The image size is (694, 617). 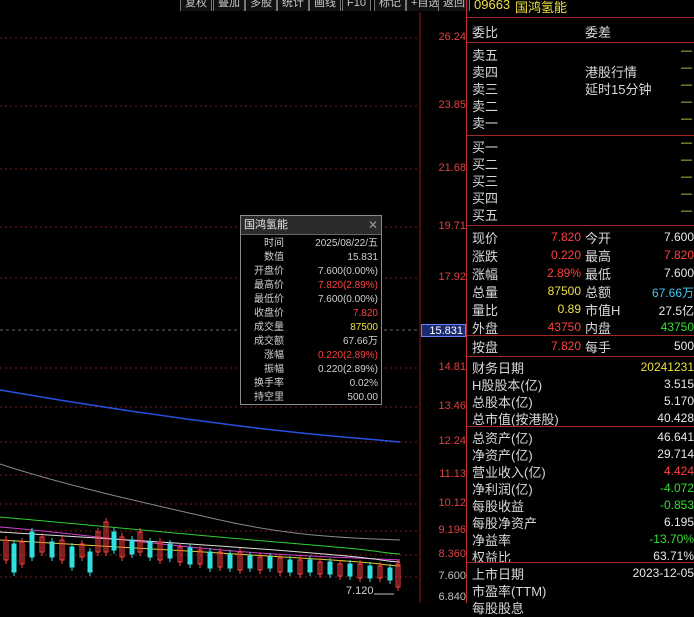 I want to click on tooltip-key: 时间, so click(x=274, y=243).